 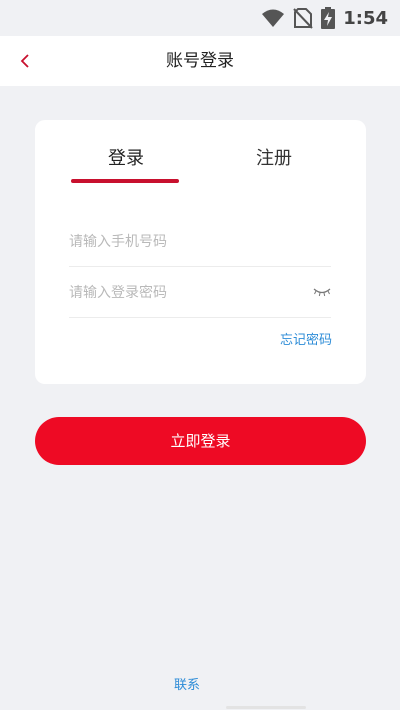 What do you see at coordinates (184, 293) in the screenshot?
I see `password-input` at bounding box center [184, 293].